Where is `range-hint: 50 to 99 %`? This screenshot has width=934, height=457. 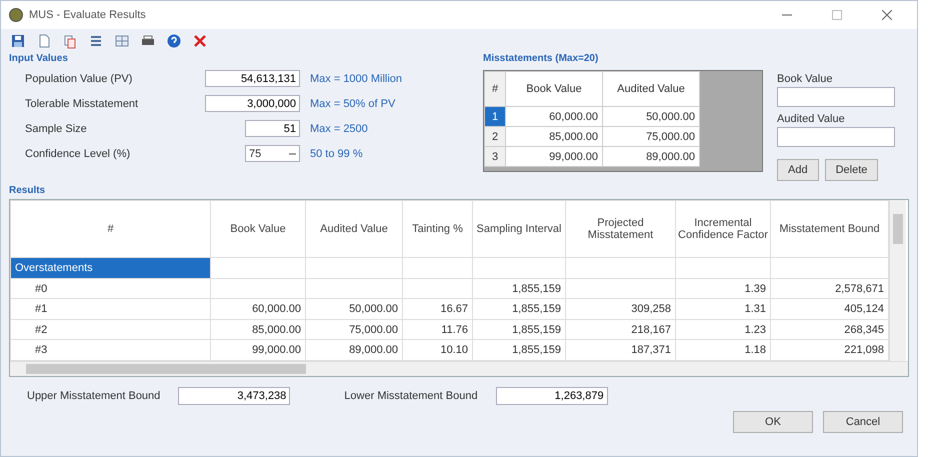 range-hint: 50 to 99 % is located at coordinates (336, 154).